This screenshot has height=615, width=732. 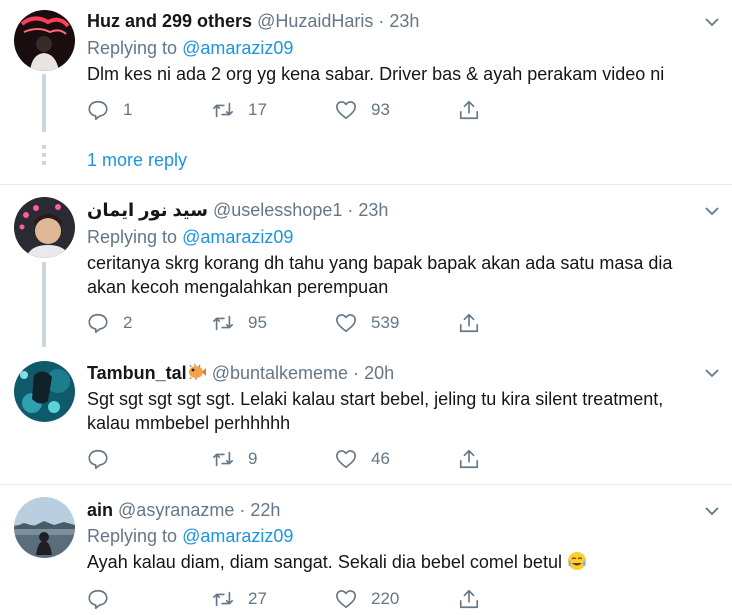 I want to click on like-button: 93, so click(x=362, y=110).